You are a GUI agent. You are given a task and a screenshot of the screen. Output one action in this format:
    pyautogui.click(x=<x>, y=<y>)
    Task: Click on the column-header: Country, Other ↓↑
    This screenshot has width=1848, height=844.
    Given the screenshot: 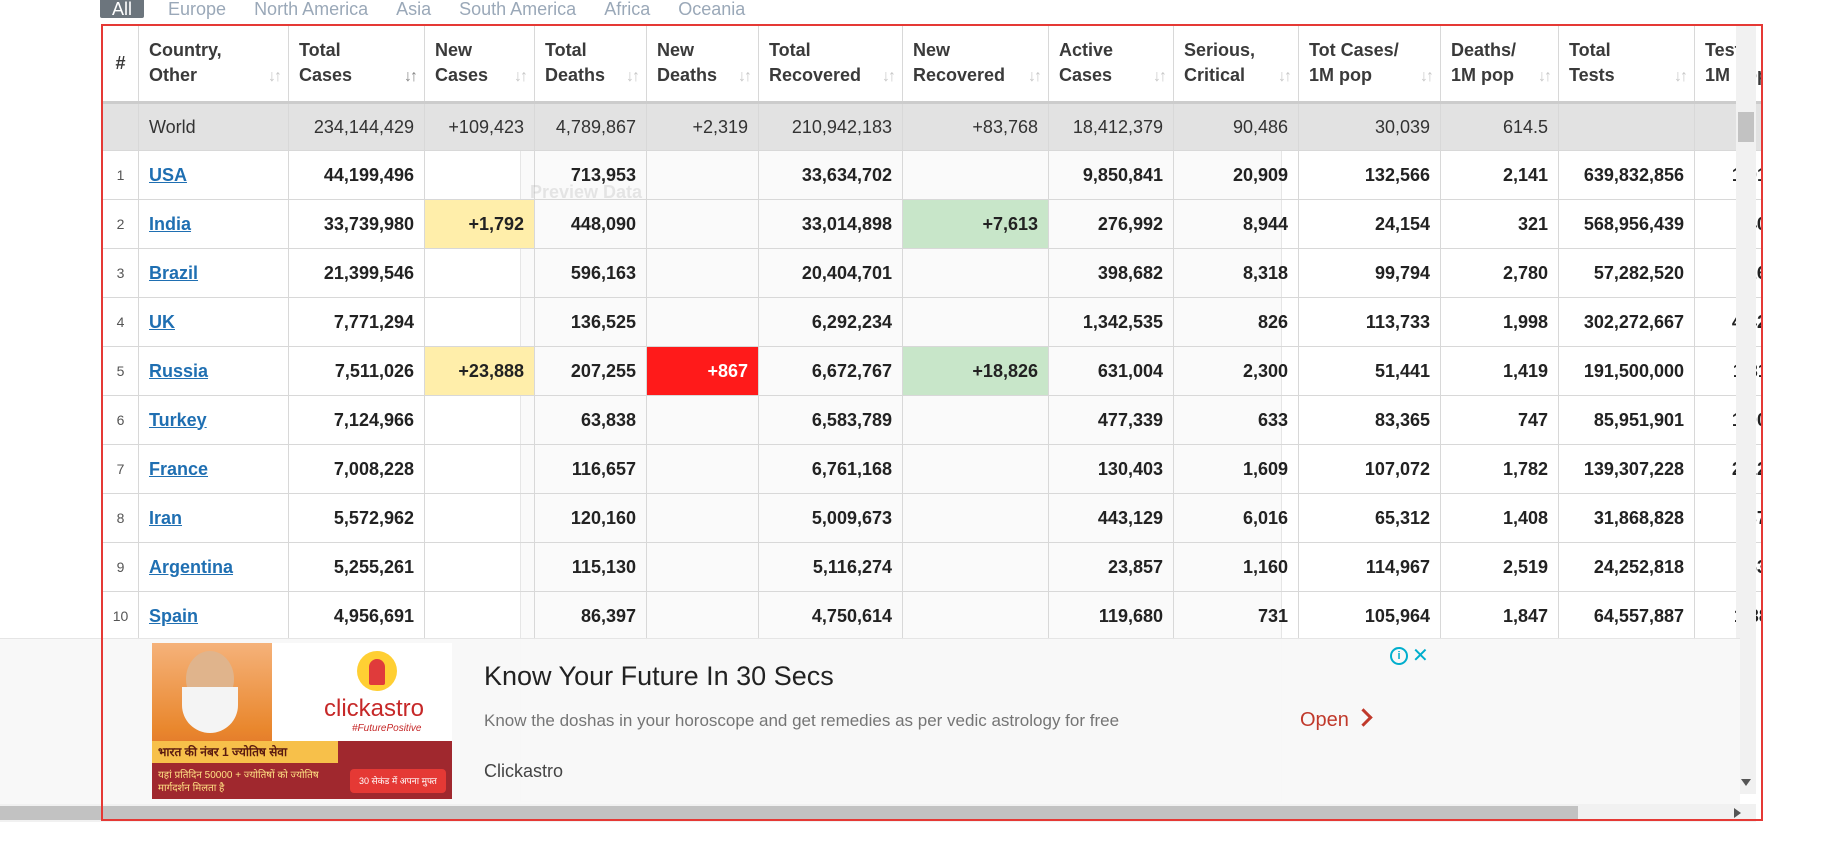 What is the action you would take?
    pyautogui.click(x=213, y=64)
    